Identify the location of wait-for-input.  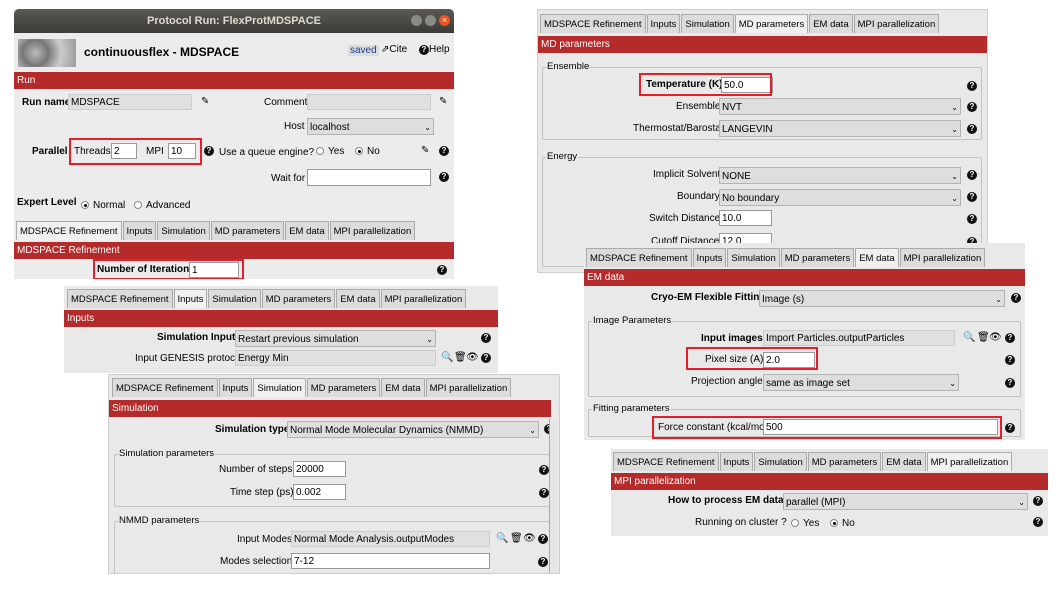
(369, 177).